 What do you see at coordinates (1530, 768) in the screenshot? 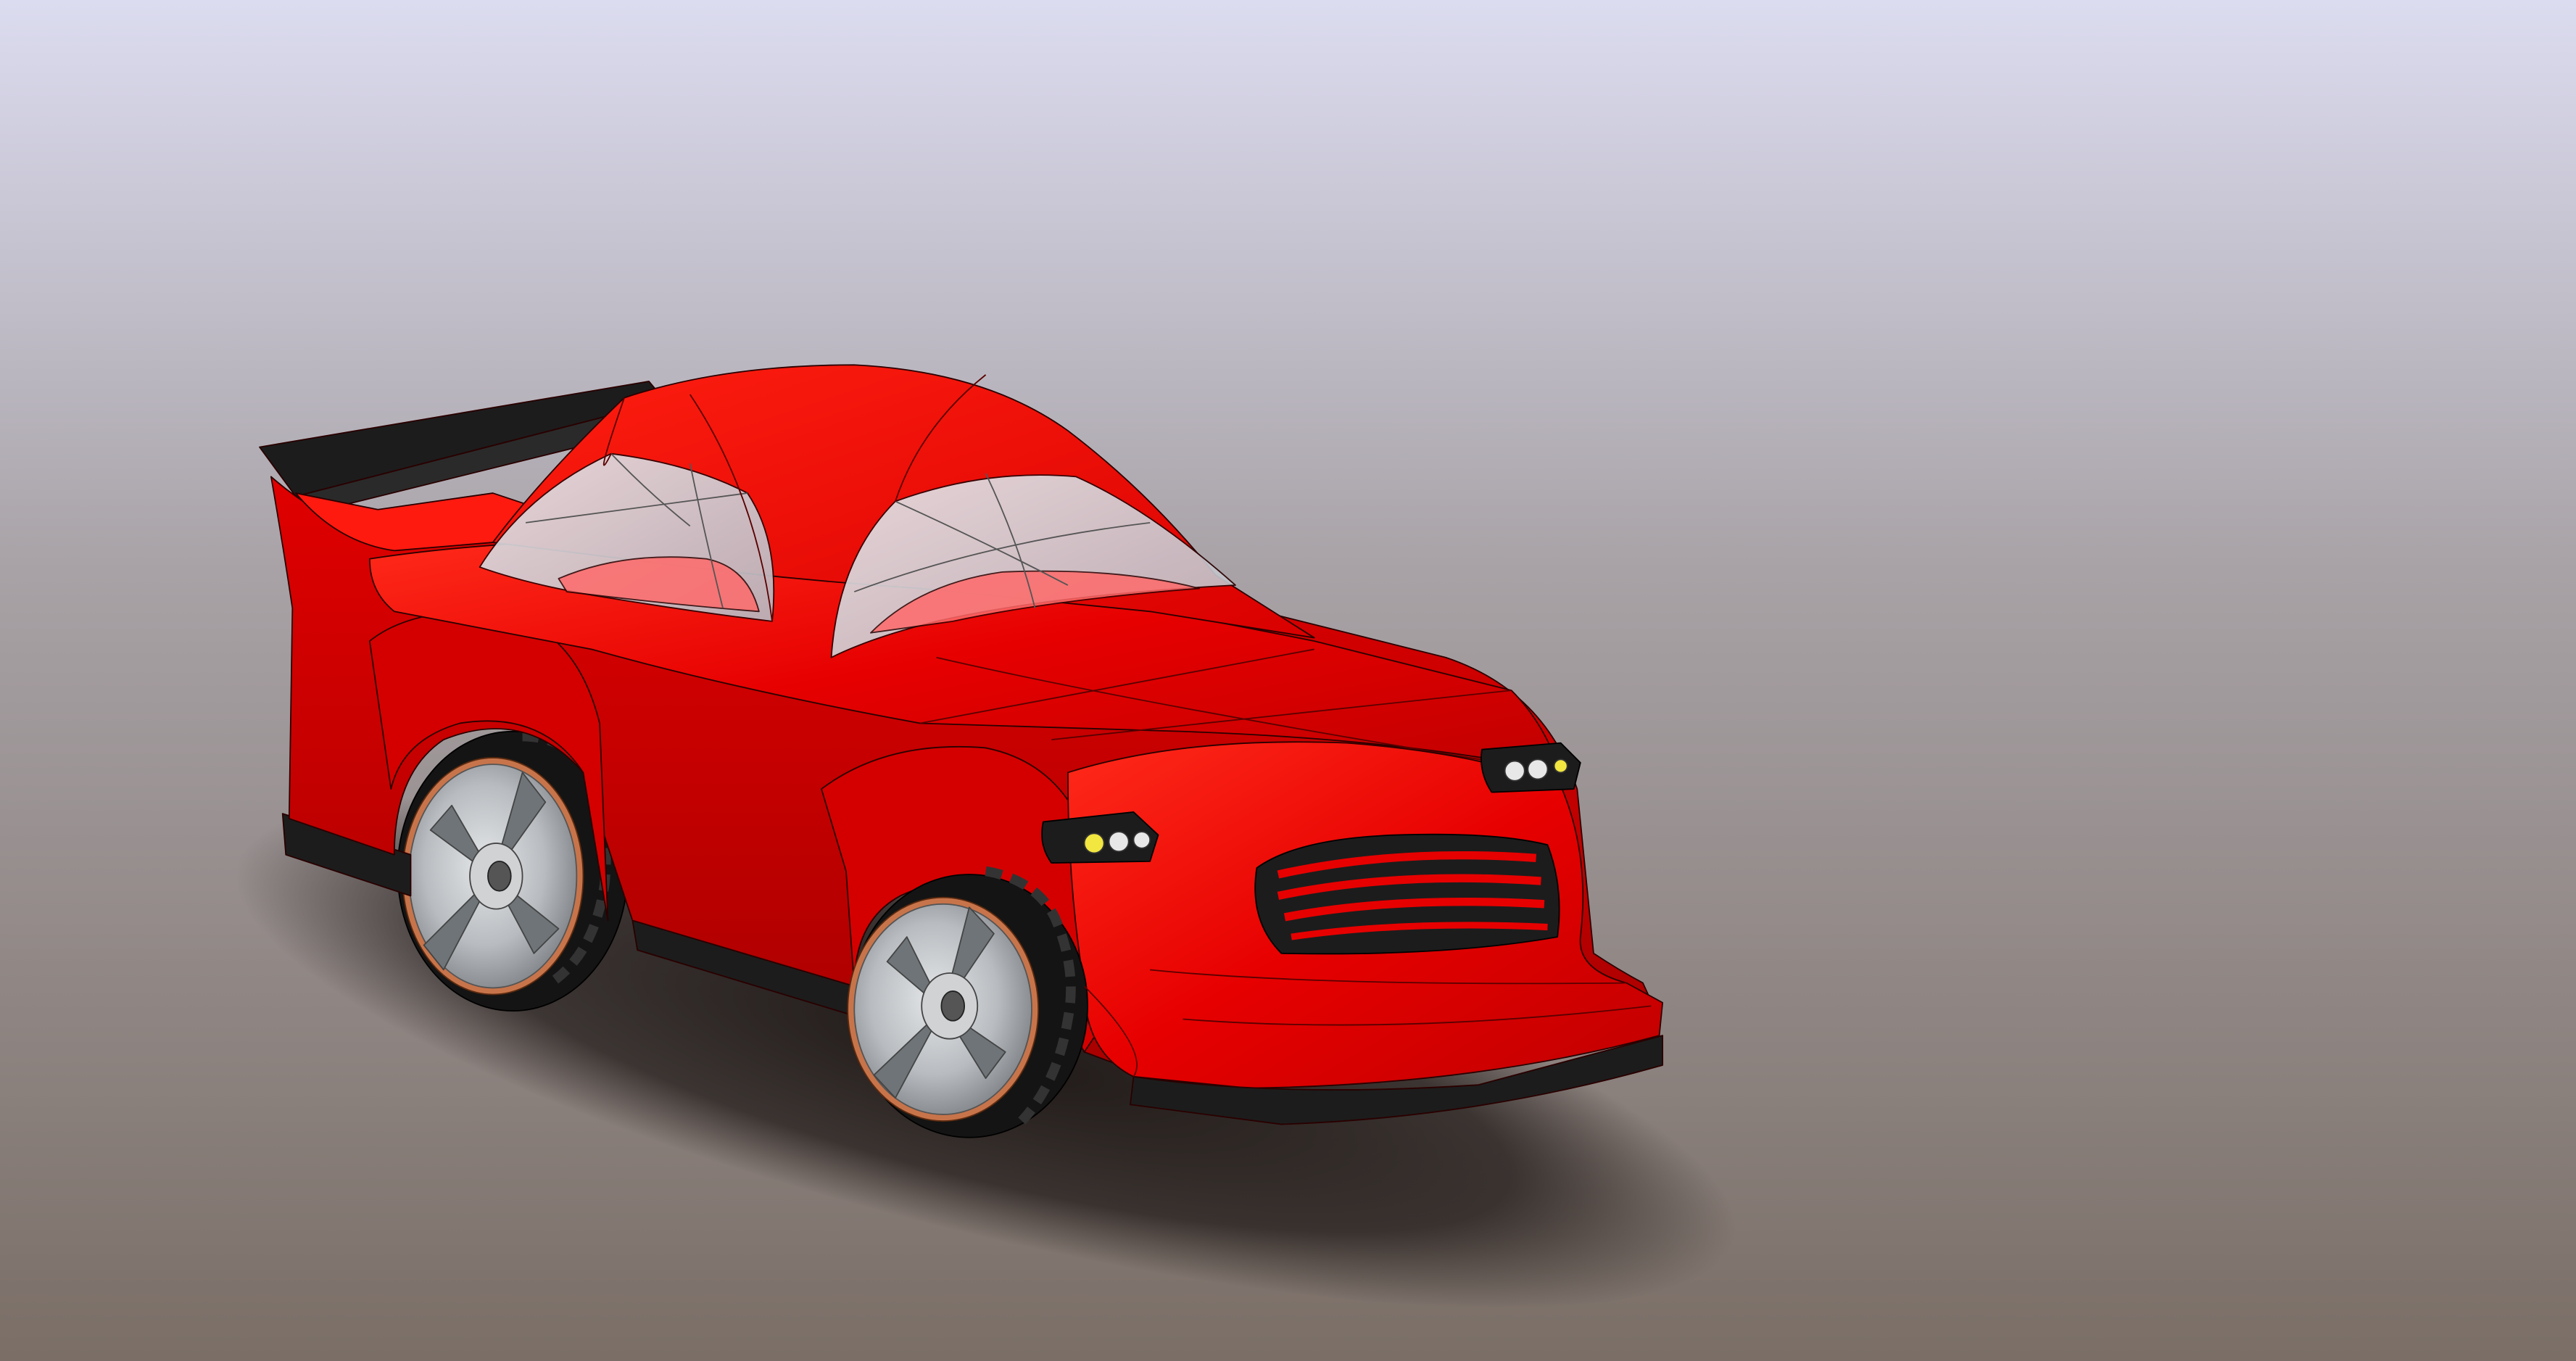
I see `right-headlight` at bounding box center [1530, 768].